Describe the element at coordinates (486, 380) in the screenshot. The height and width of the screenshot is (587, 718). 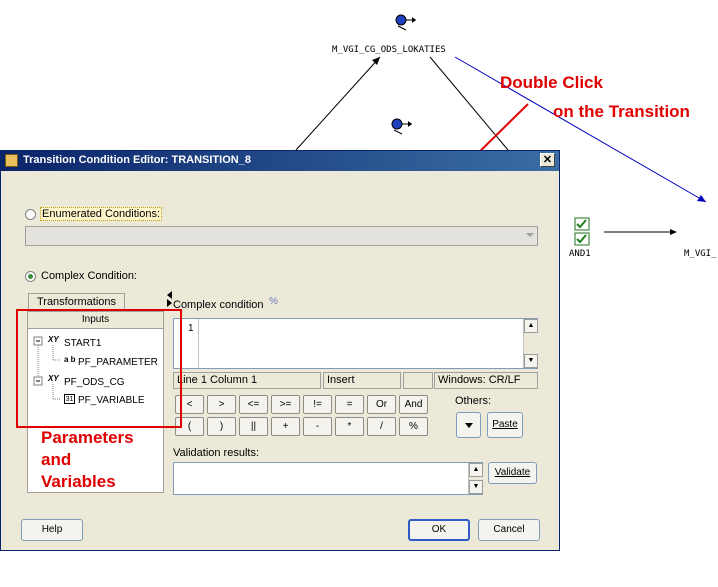
I see `status-eol: Windows: CR/LF` at that location.